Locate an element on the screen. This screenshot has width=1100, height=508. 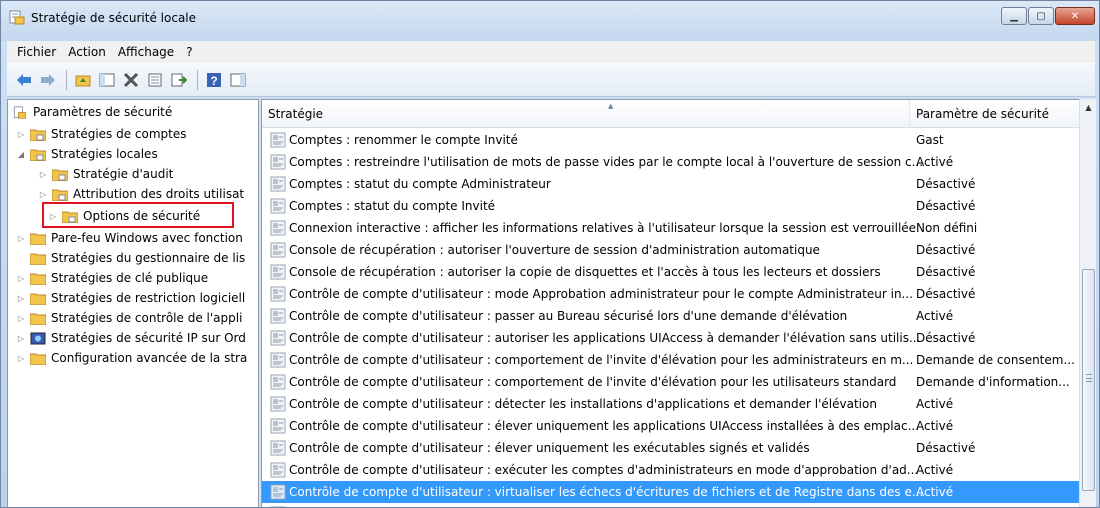
menu-fichier: Fichier is located at coordinates (36, 52).